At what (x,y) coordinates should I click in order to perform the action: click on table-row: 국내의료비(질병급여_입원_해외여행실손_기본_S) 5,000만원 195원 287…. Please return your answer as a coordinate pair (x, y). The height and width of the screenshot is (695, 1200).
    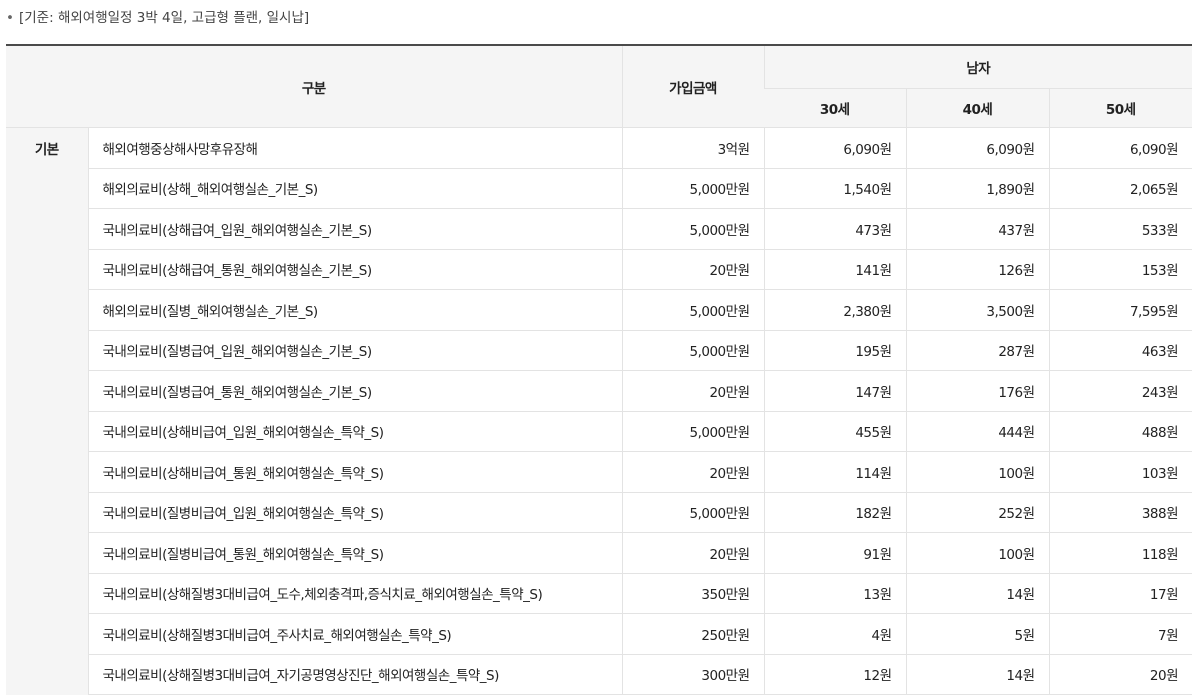
    Looking at the image, I should click on (599, 350).